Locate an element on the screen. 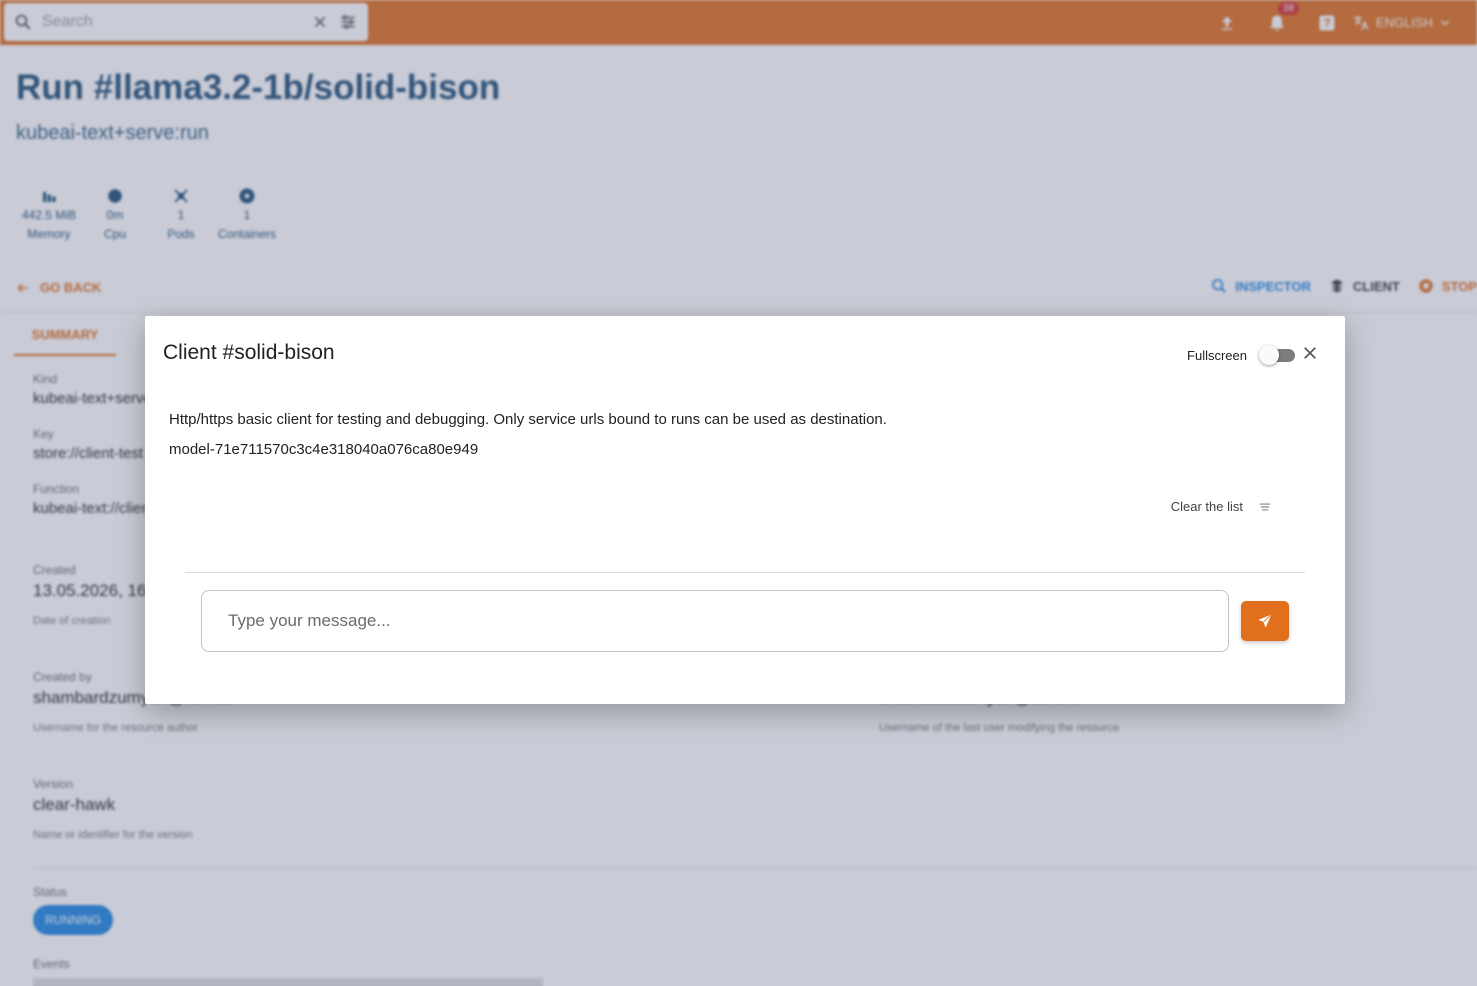 The image size is (1477, 986). fullscreen-toggle is located at coordinates (1277, 355).